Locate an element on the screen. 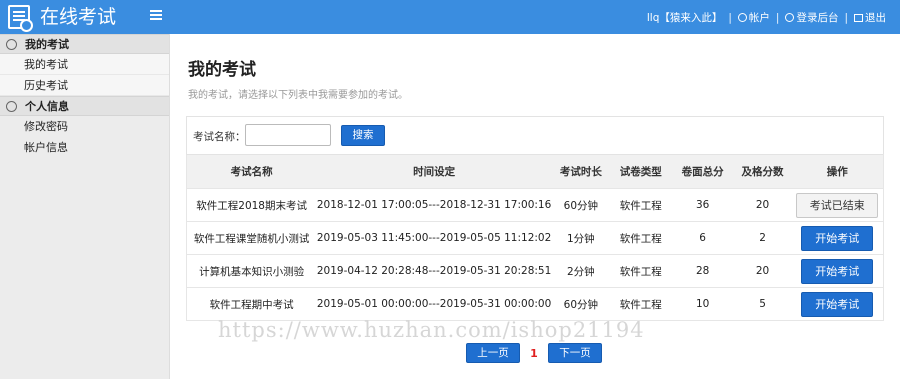 The height and width of the screenshot is (379, 900). exam-name-cell: 软件工程课堂随机小测试 is located at coordinates (251, 238).